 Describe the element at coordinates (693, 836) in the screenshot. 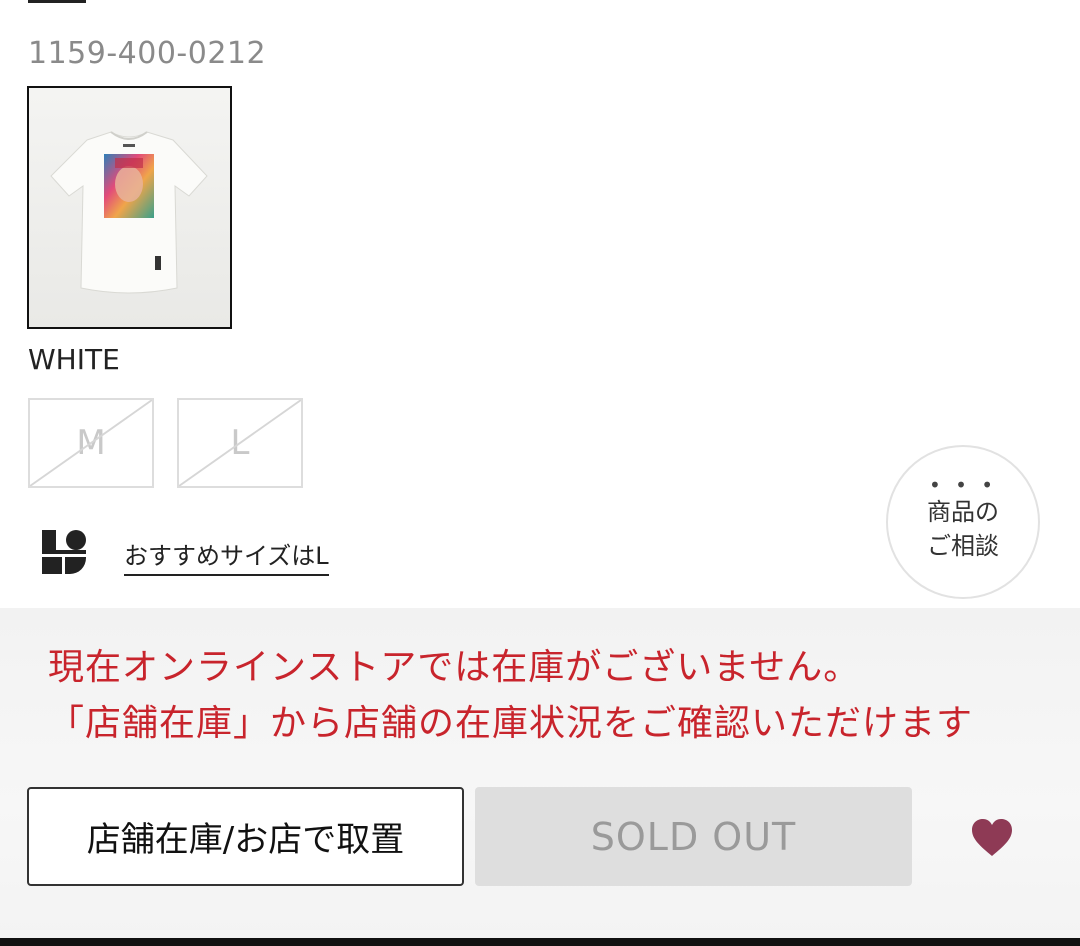

I see `sold-out-button: SOLD OUT` at that location.